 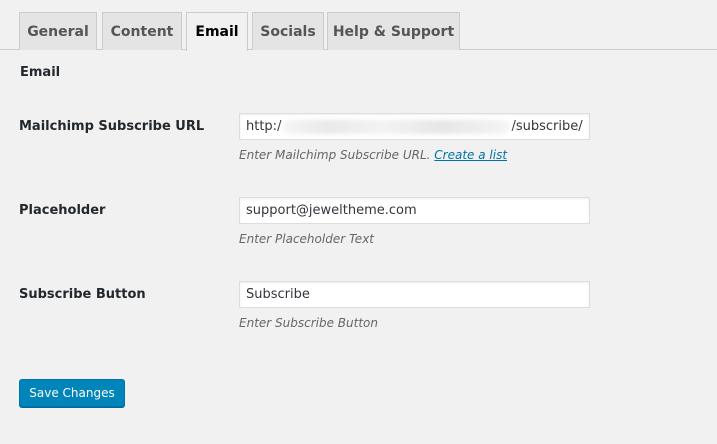 What do you see at coordinates (335, 155) in the screenshot?
I see `mailchimp-url-hint: Enter Mailchimp Subscribe URL.` at bounding box center [335, 155].